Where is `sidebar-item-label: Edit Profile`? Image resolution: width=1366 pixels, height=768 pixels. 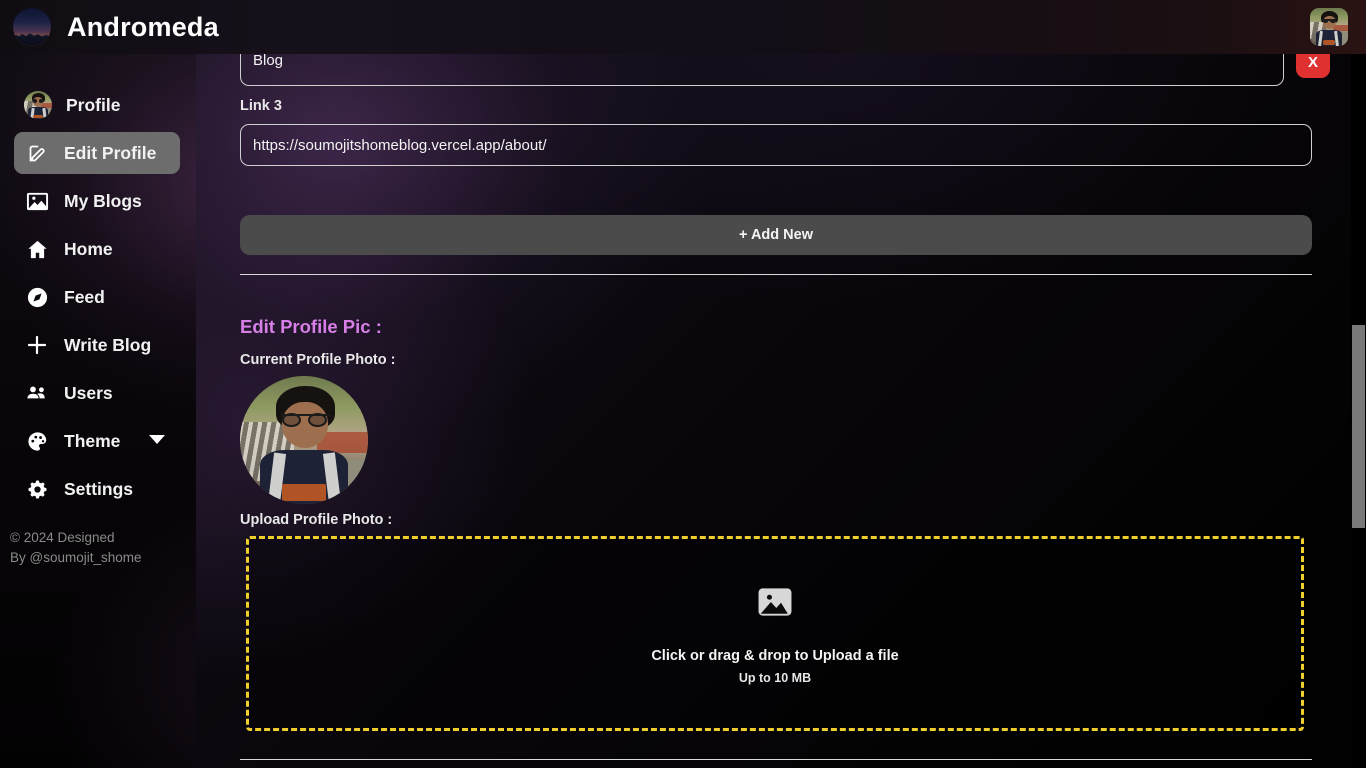
sidebar-item-label: Edit Profile is located at coordinates (110, 152).